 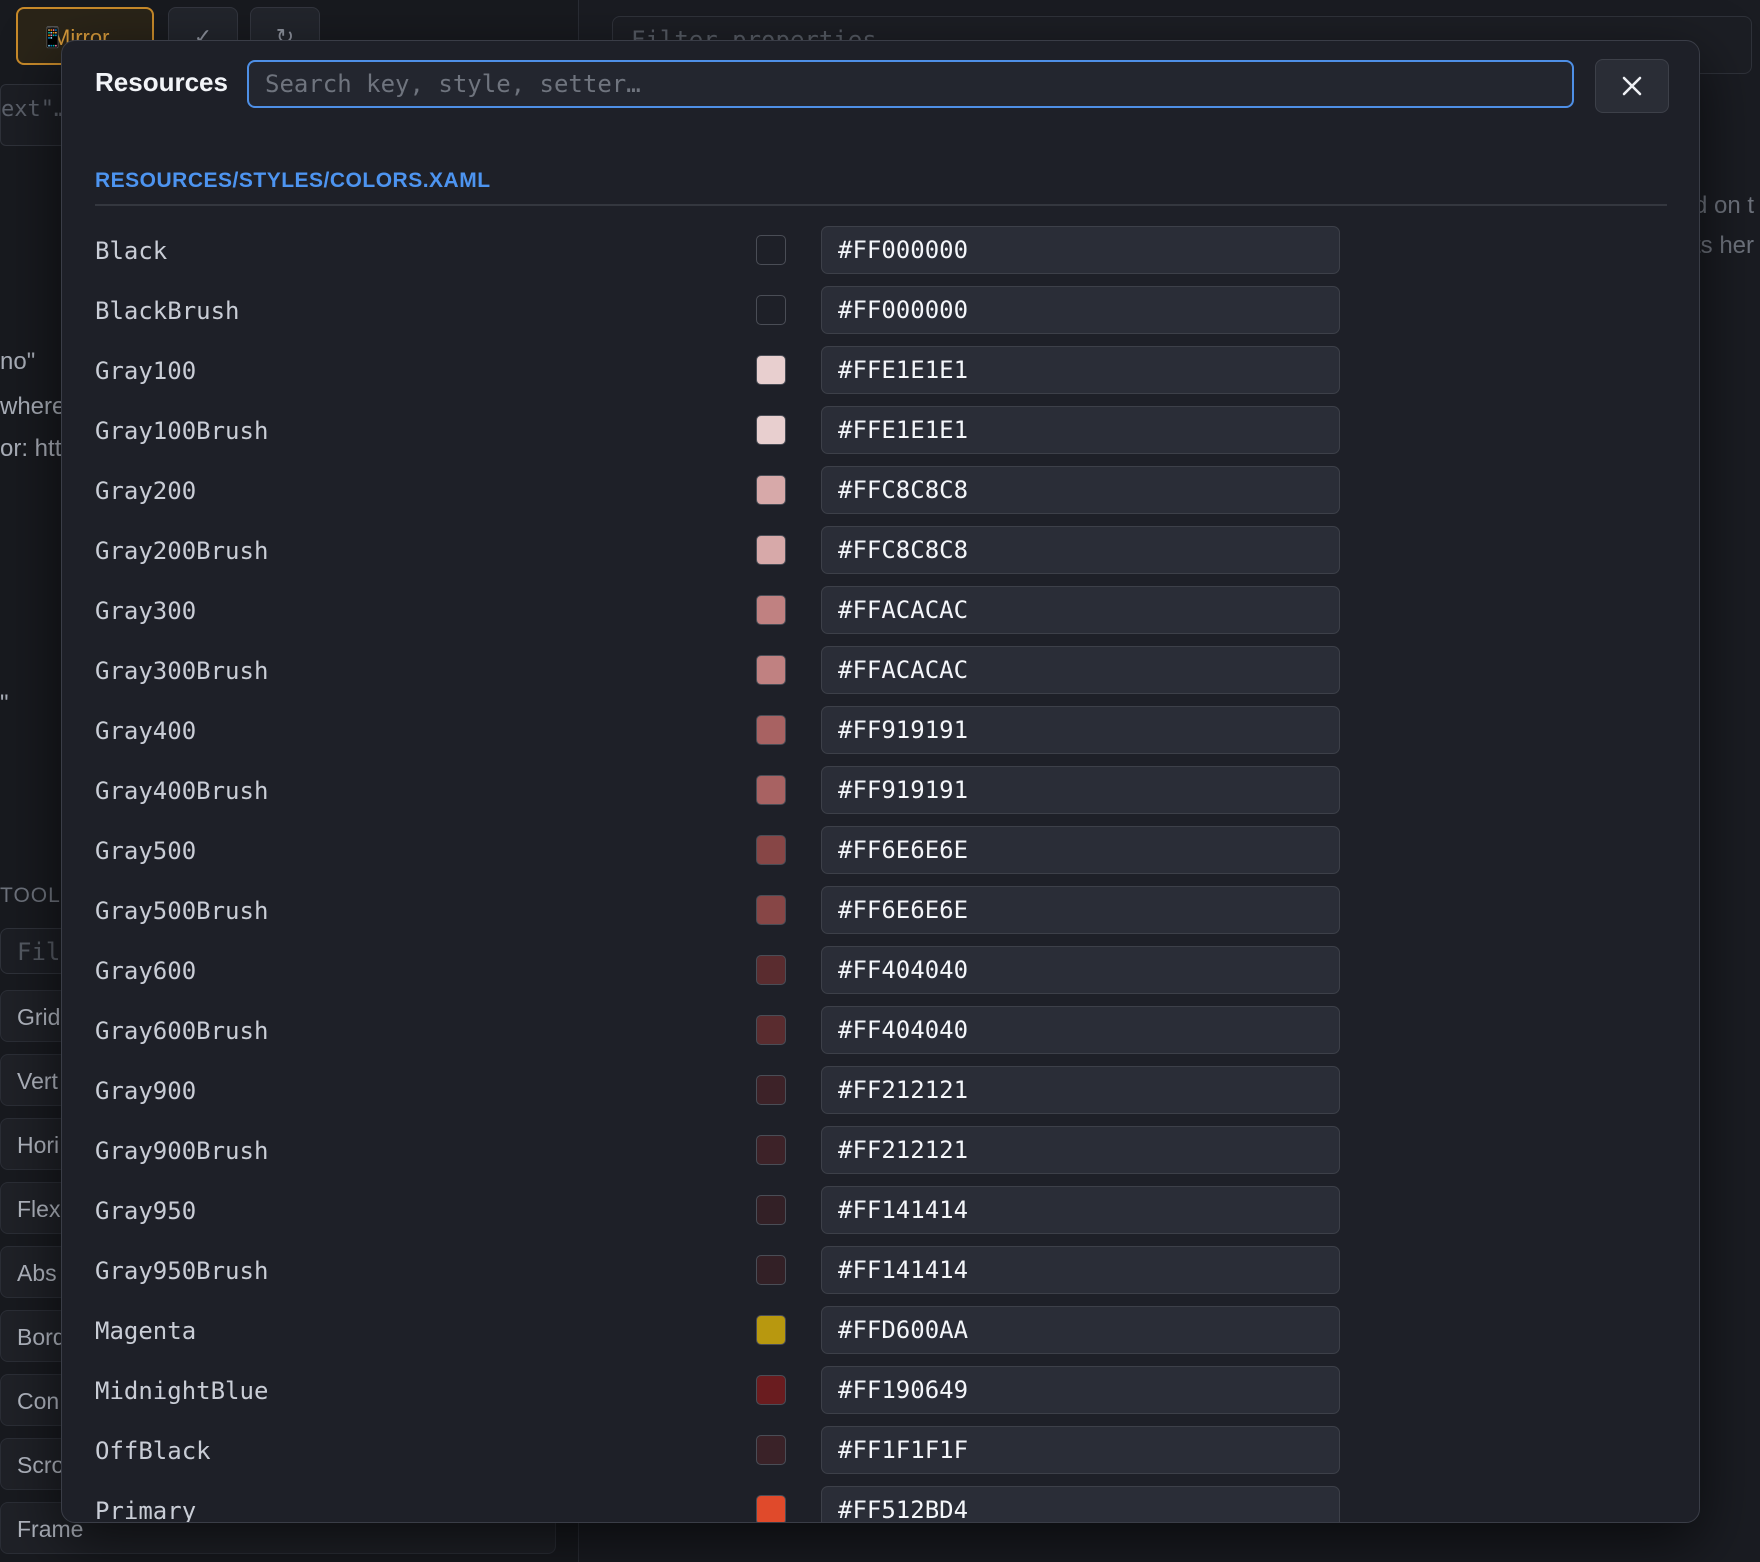 What do you see at coordinates (146, 1211) in the screenshot?
I see `resource-key: Gray950` at bounding box center [146, 1211].